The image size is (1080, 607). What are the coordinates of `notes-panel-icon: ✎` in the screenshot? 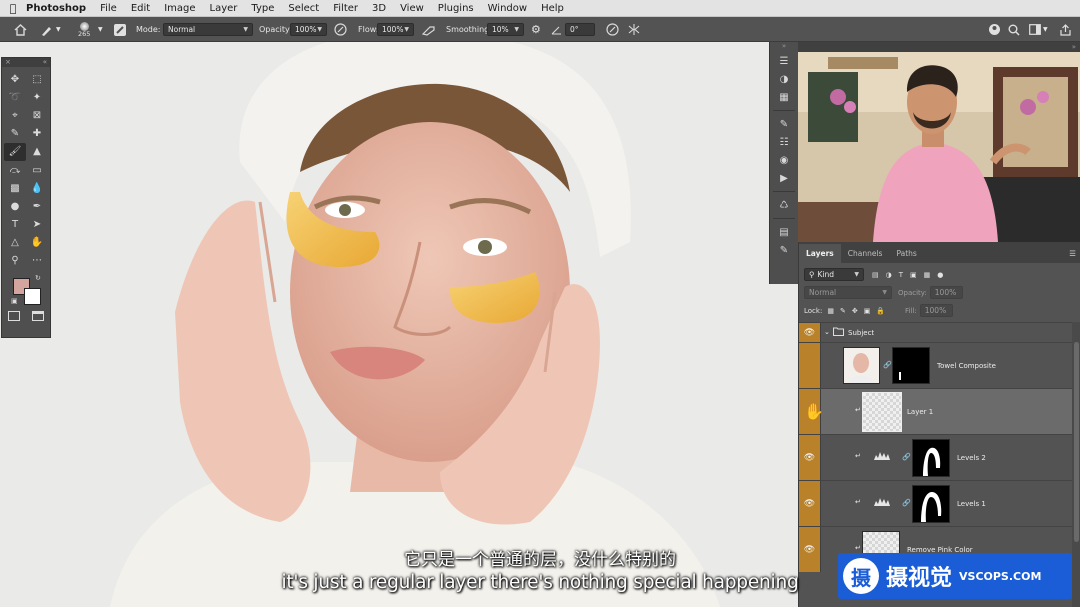 It's located at (784, 250).